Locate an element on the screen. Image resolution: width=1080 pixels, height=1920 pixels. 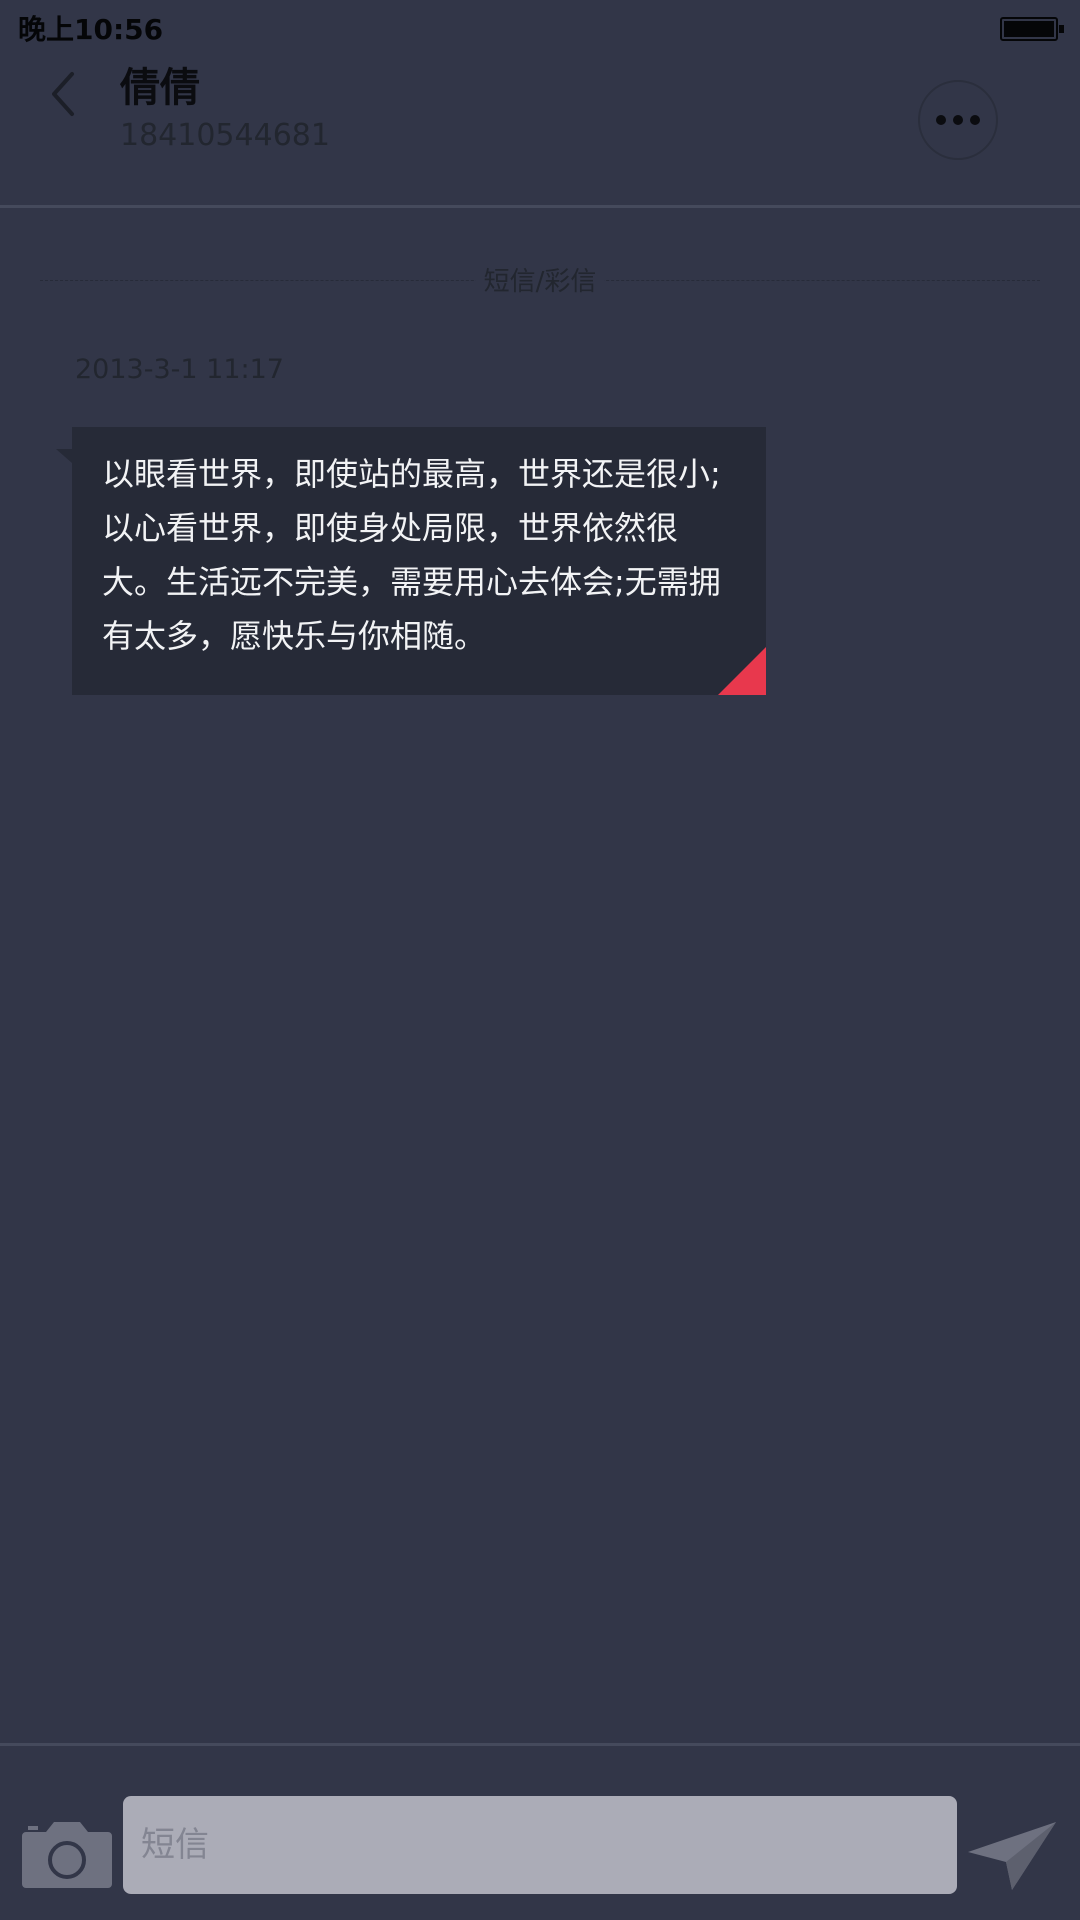
bubble-corner-marker is located at coordinates (742, 671).